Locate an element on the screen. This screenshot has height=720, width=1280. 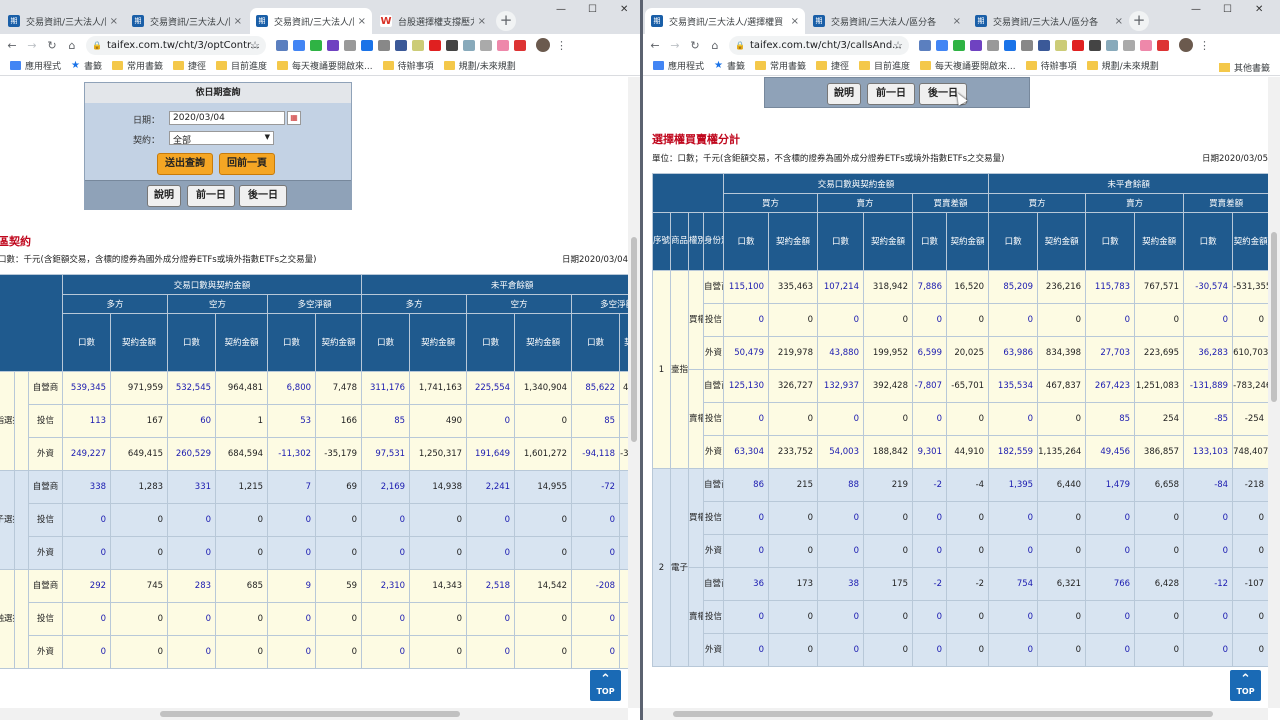
address-bar: 🔒 taifex.com.tw/cht/3/callsAnd... ☆ is located at coordinates (819, 45).